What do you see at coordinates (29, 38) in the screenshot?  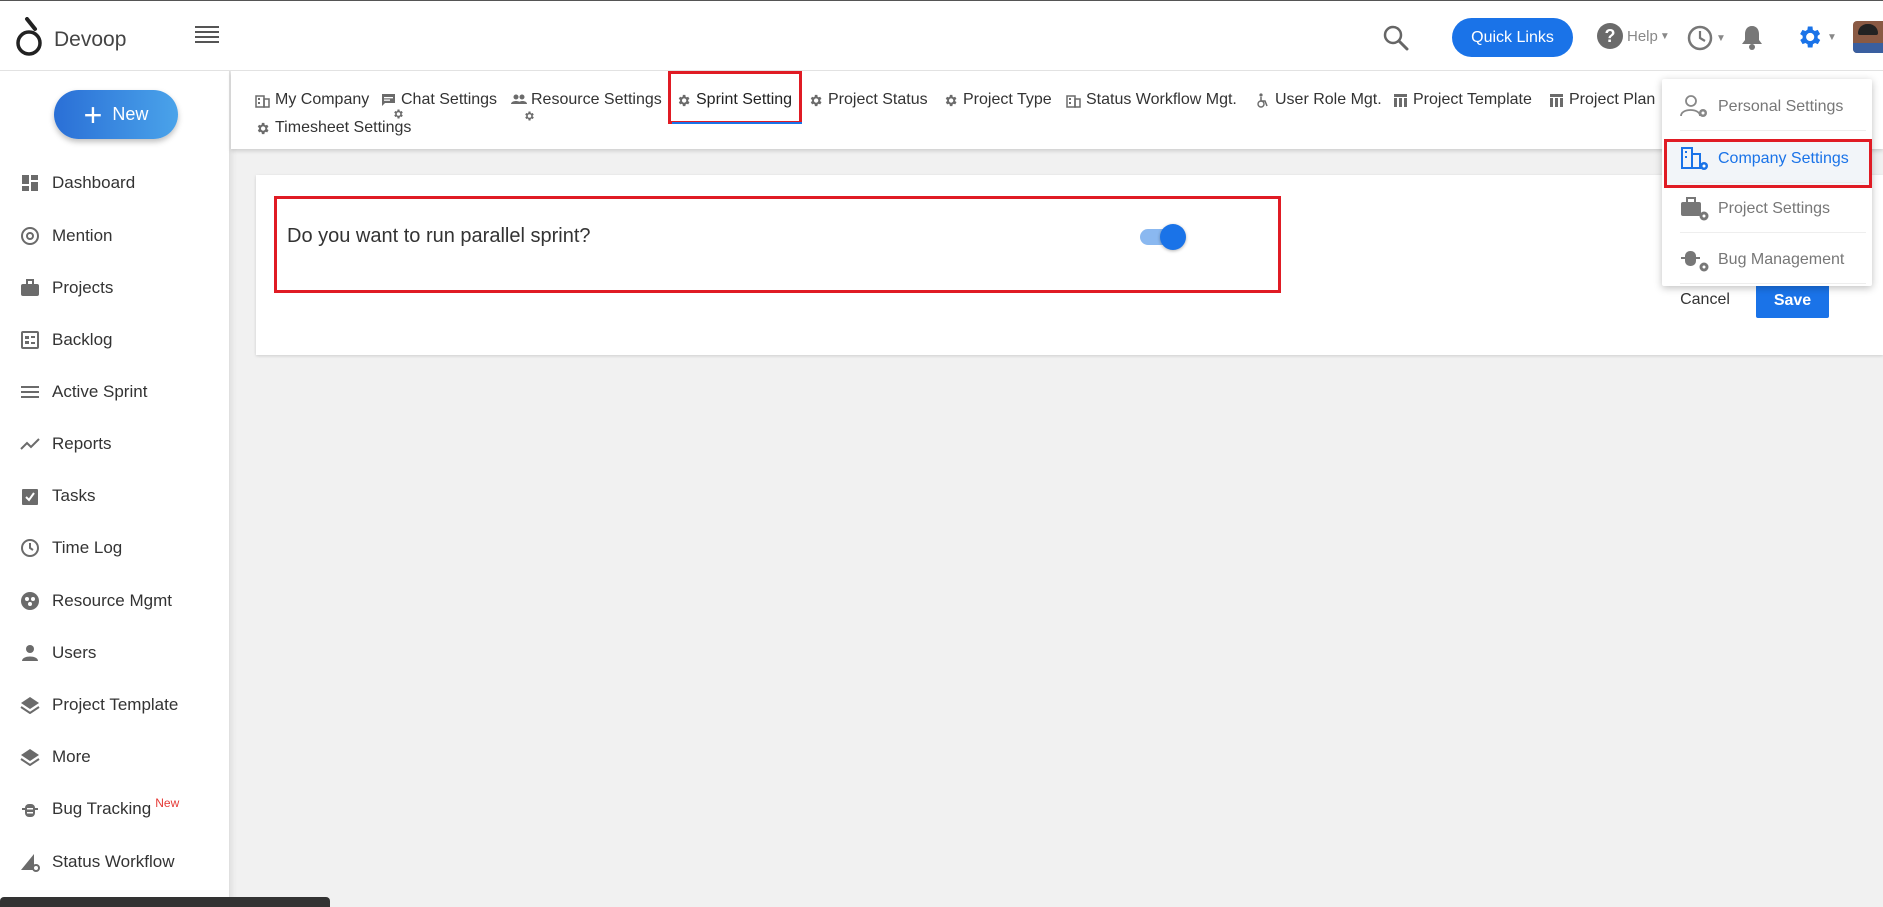 I see `devoop-logo-icon` at bounding box center [29, 38].